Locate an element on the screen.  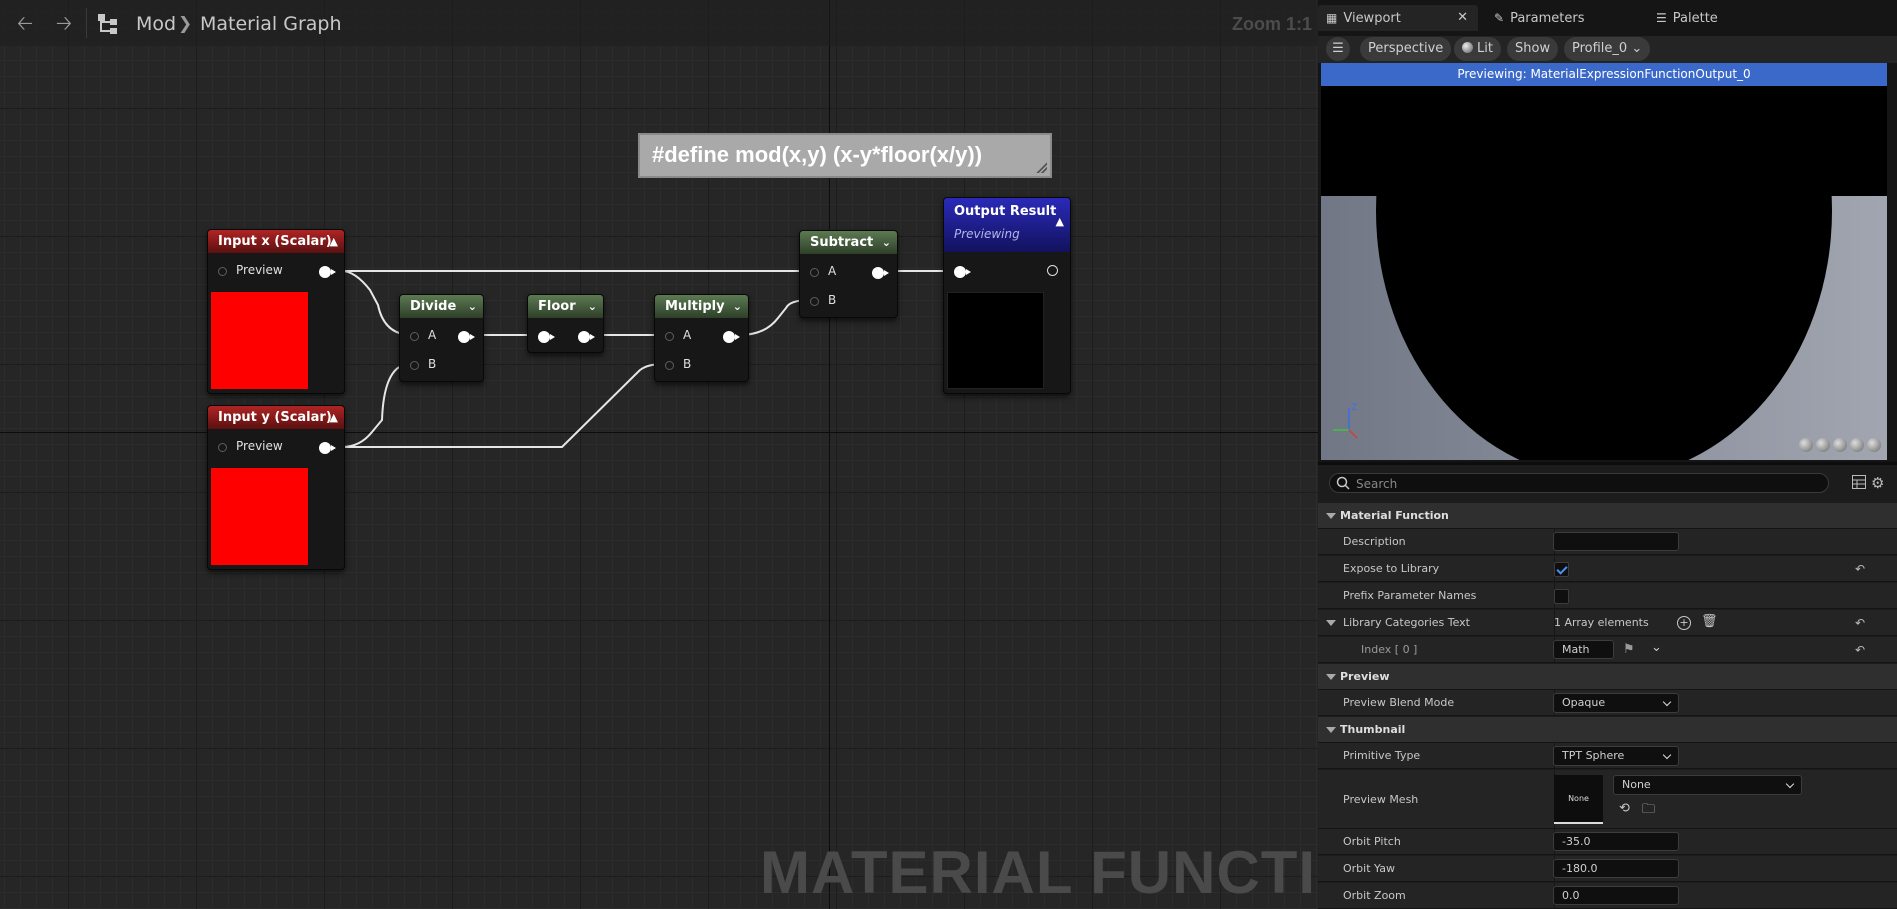
property-label: Orbit Pitch is located at coordinates (1372, 841).